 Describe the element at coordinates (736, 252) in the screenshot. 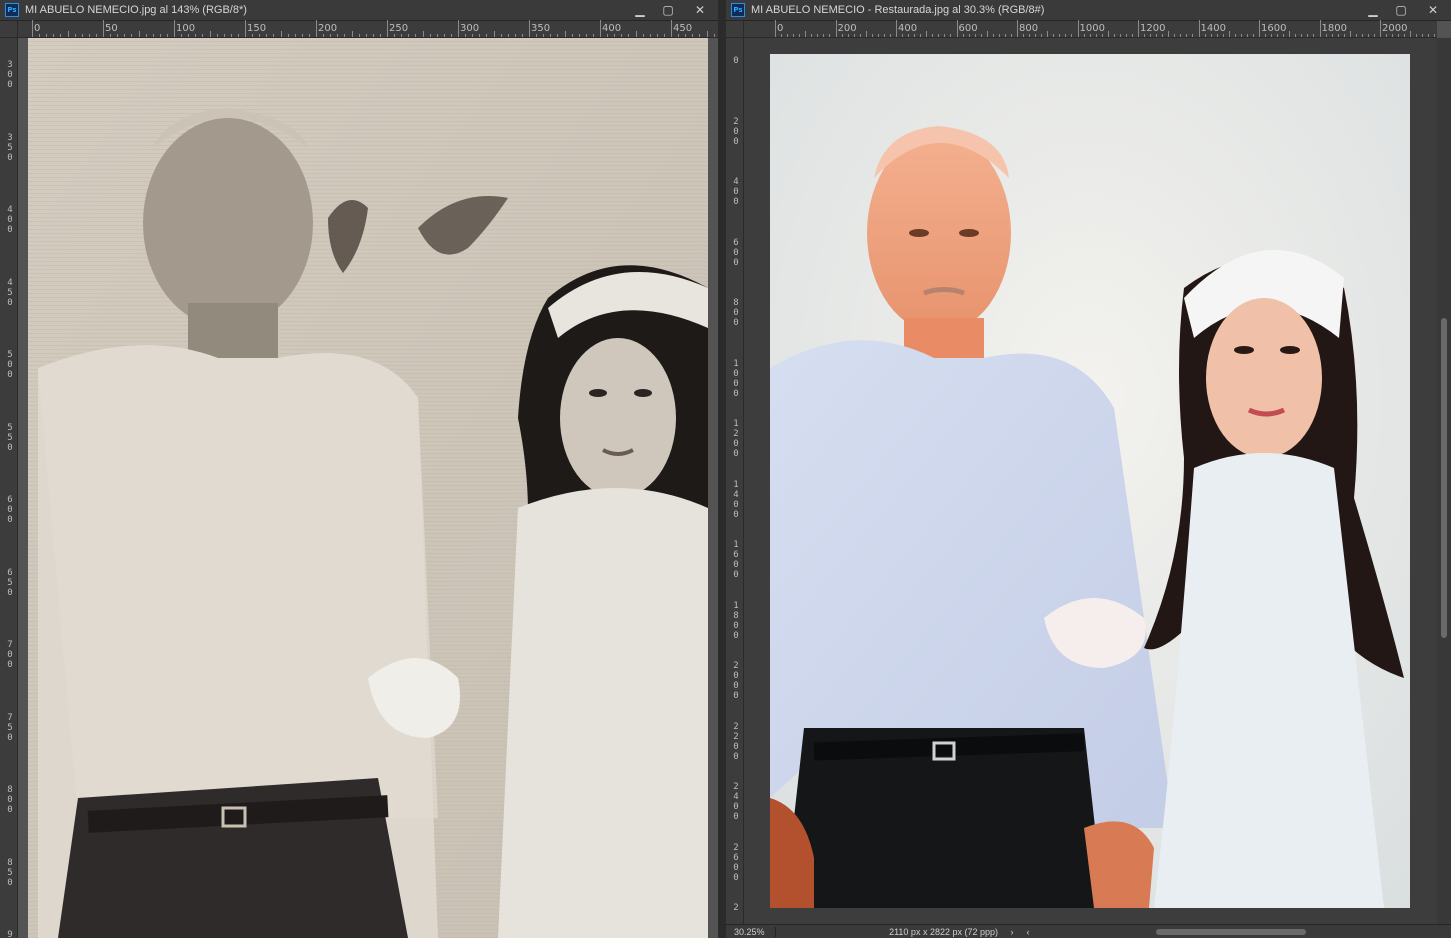

I see `ruler-label: 600` at that location.